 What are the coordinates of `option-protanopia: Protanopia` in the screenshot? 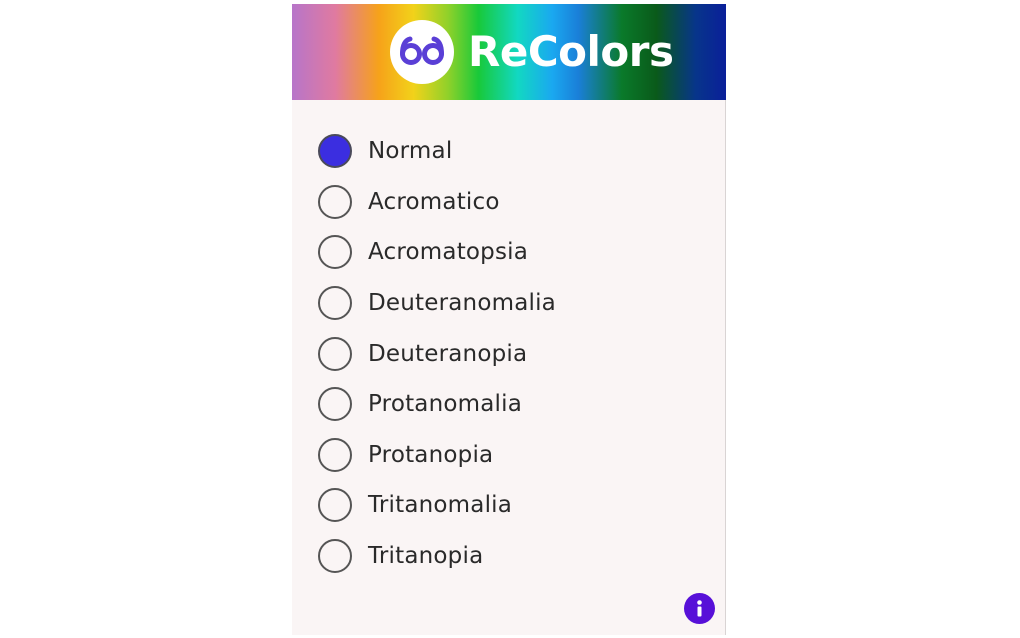 It's located at (437, 455).